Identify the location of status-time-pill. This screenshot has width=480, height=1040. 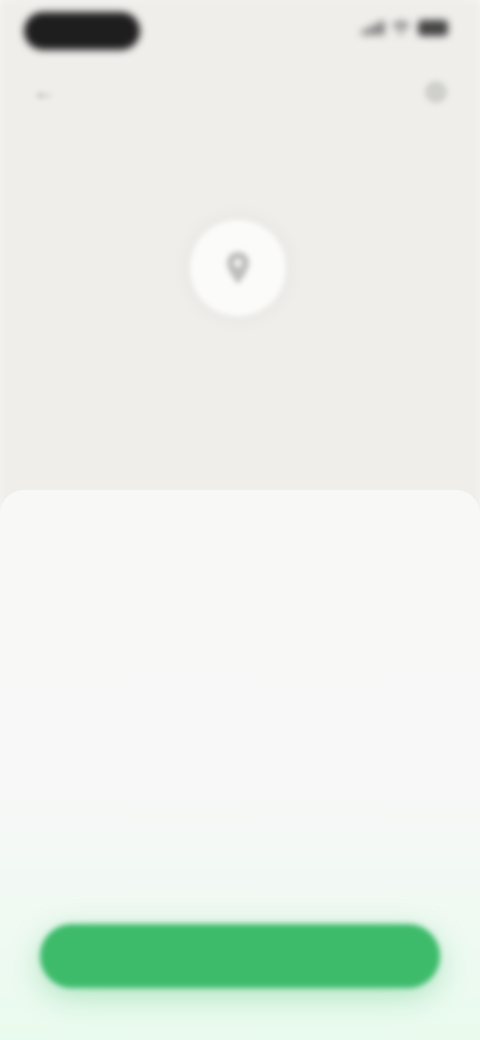
(82, 31).